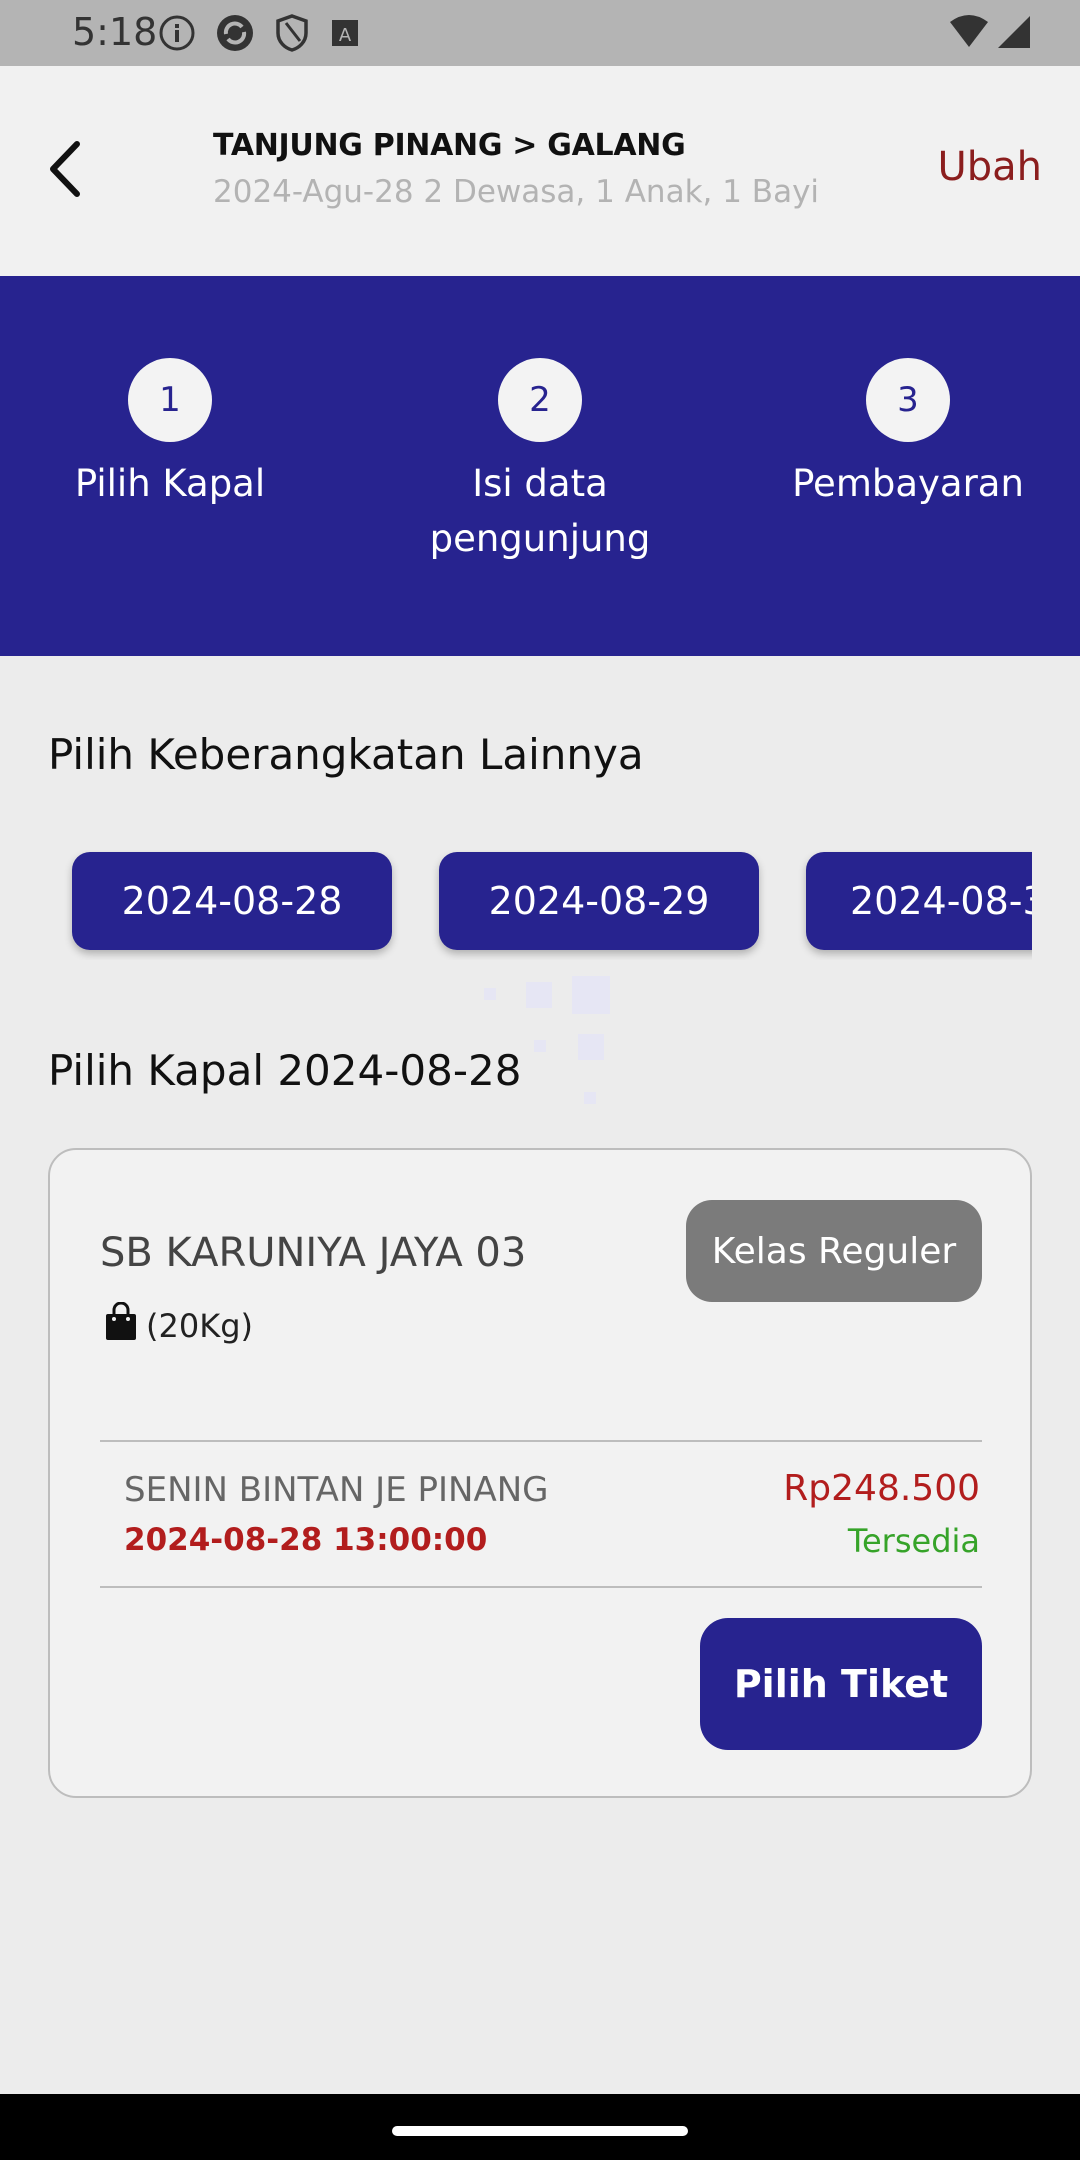 The height and width of the screenshot is (2160, 1080). Describe the element at coordinates (540, 2131) in the screenshot. I see `home-indicator` at that location.